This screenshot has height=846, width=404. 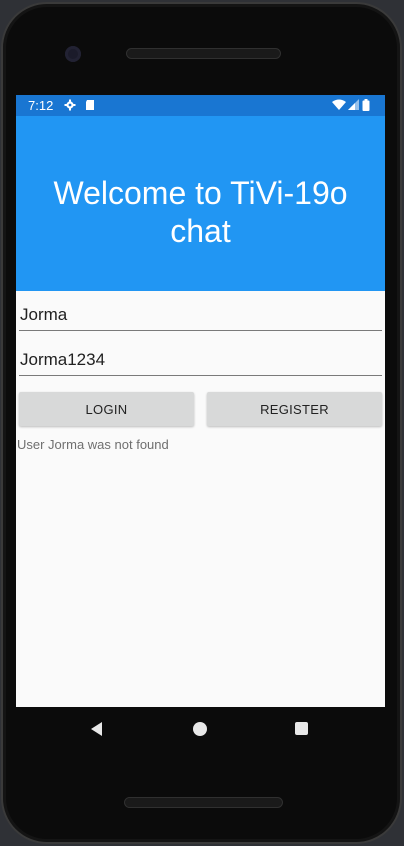 What do you see at coordinates (339, 104) in the screenshot?
I see `wifi-icon` at bounding box center [339, 104].